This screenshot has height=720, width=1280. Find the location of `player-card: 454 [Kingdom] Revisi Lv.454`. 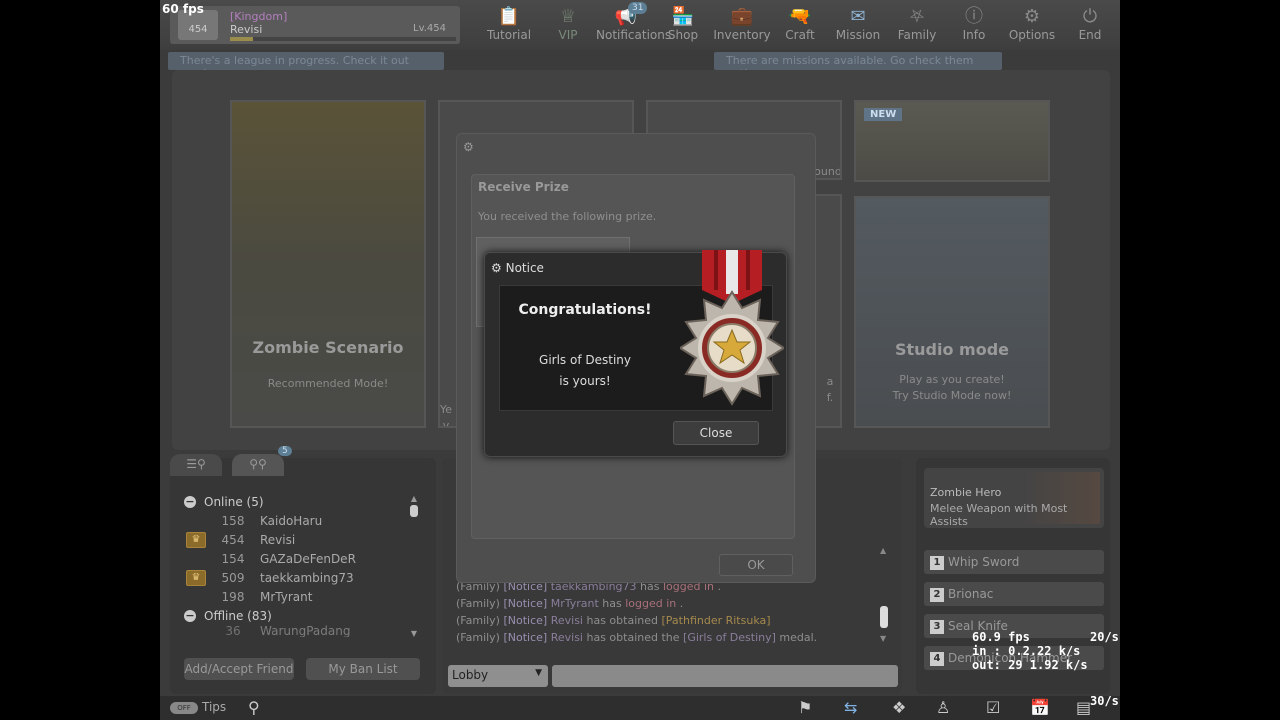

player-card: 454 [Kingdom] Revisi Lv.454 is located at coordinates (315, 25).